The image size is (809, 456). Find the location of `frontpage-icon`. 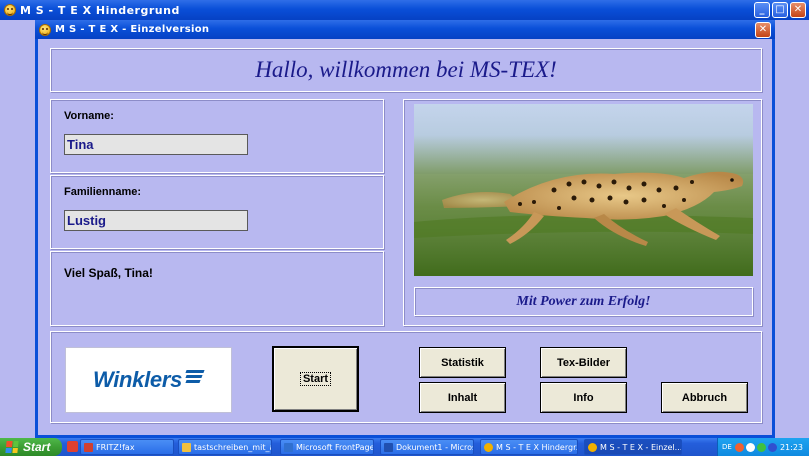

frontpage-icon is located at coordinates (288, 447).